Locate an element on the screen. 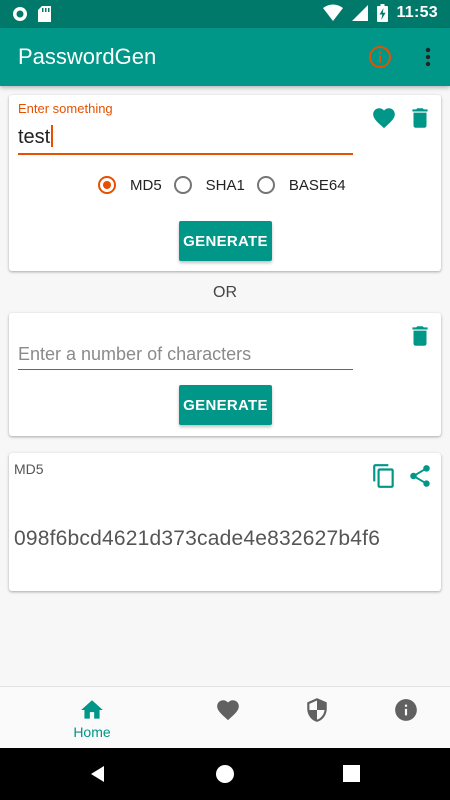  app-title: PasswordGen is located at coordinates (87, 56).